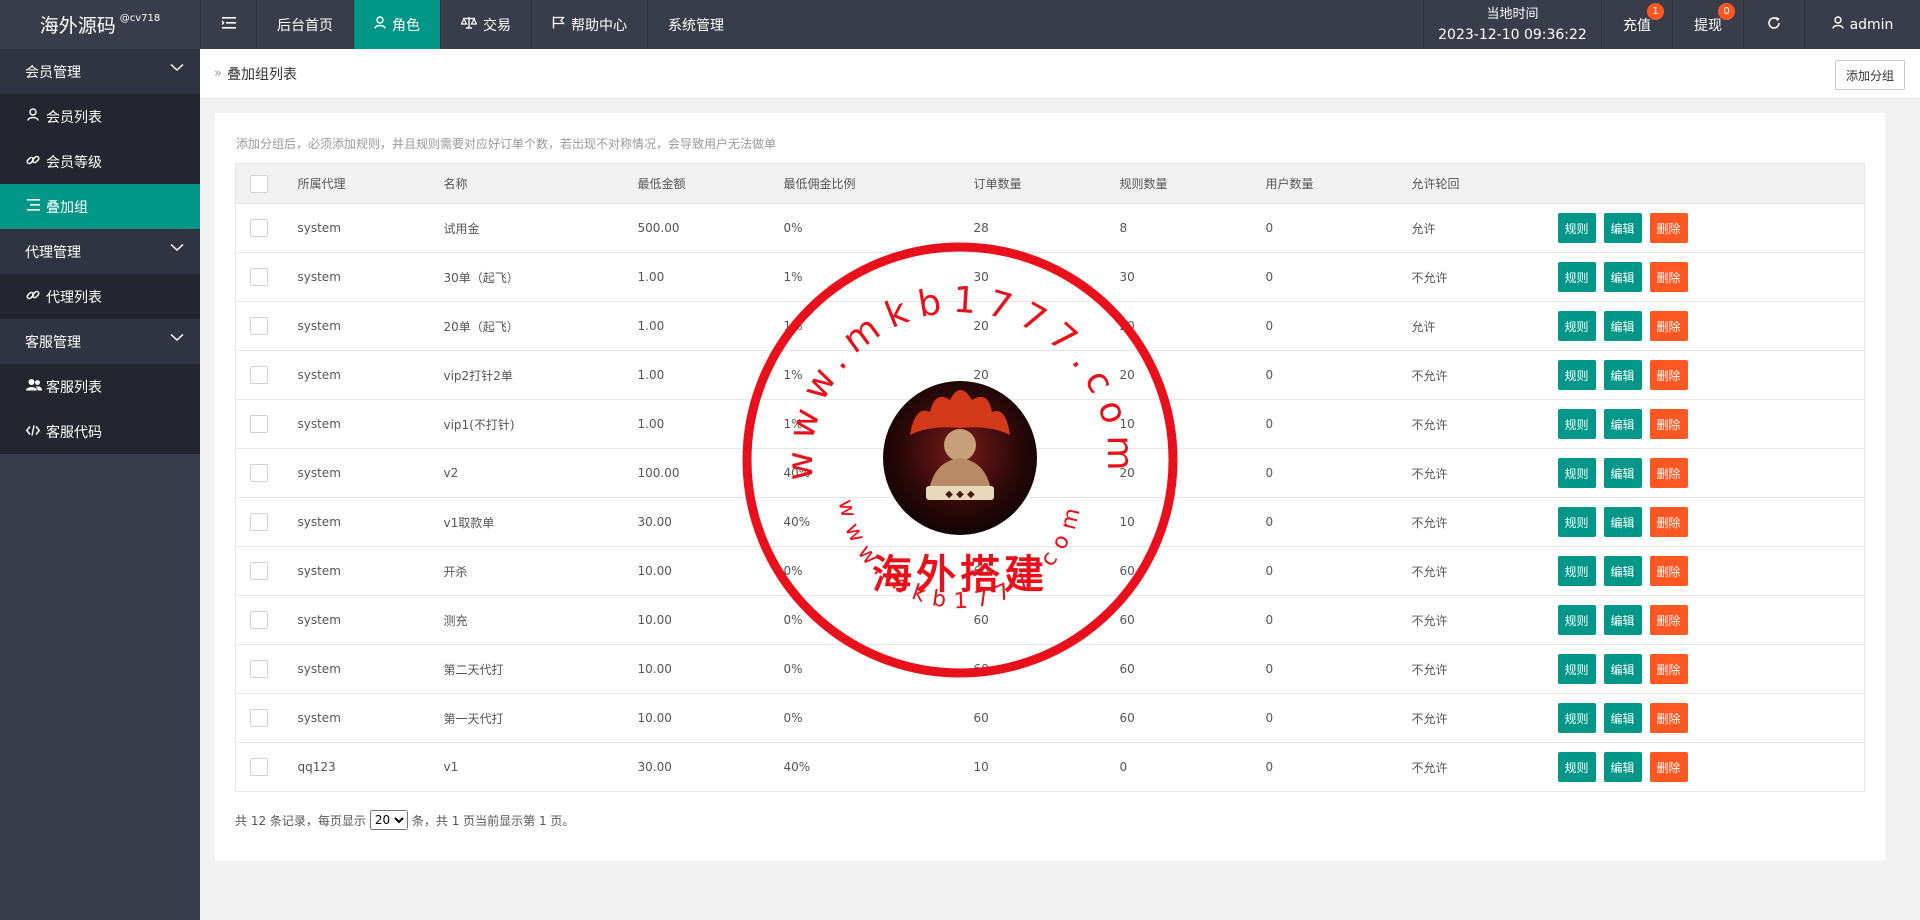  What do you see at coordinates (878, 424) in the screenshot?
I see `cell-min-commission: 1%` at bounding box center [878, 424].